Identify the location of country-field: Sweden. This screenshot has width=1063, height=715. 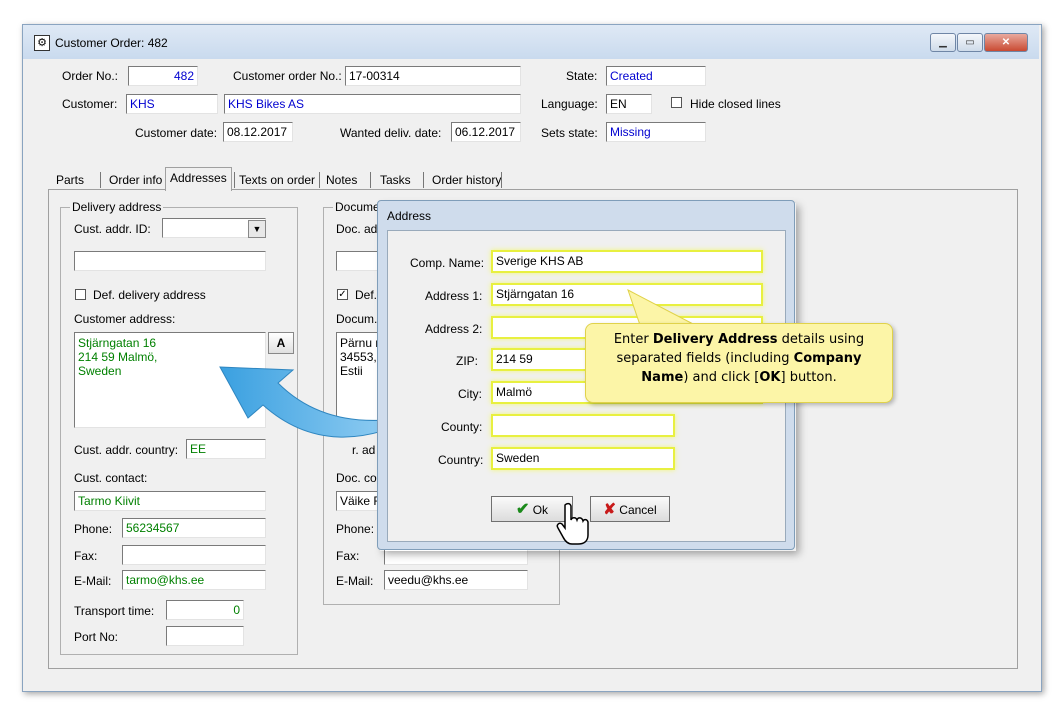
(583, 458).